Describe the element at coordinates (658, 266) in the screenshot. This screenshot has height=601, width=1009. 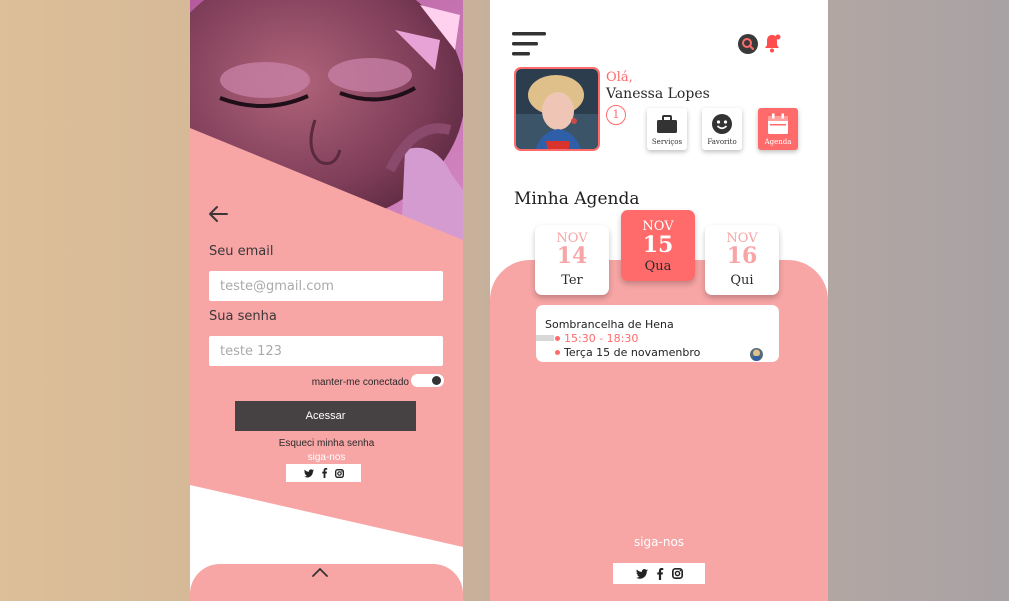
I see `day-weekday: Qua` at that location.